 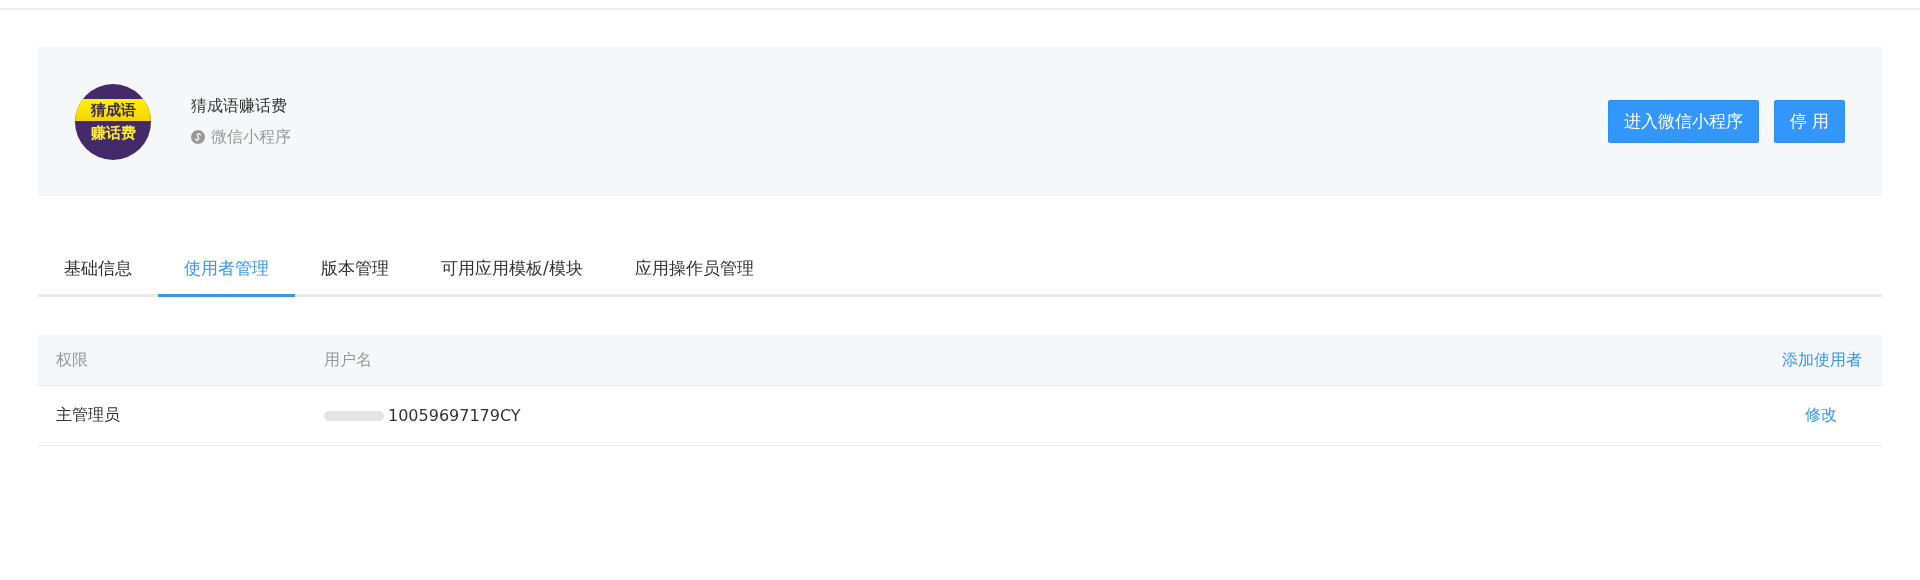 What do you see at coordinates (1821, 414) in the screenshot?
I see `edit-link: 修改` at bounding box center [1821, 414].